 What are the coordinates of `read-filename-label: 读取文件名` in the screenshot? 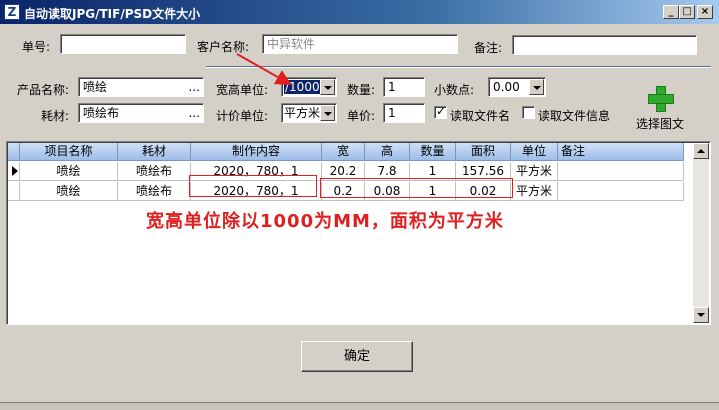 It's located at (480, 116).